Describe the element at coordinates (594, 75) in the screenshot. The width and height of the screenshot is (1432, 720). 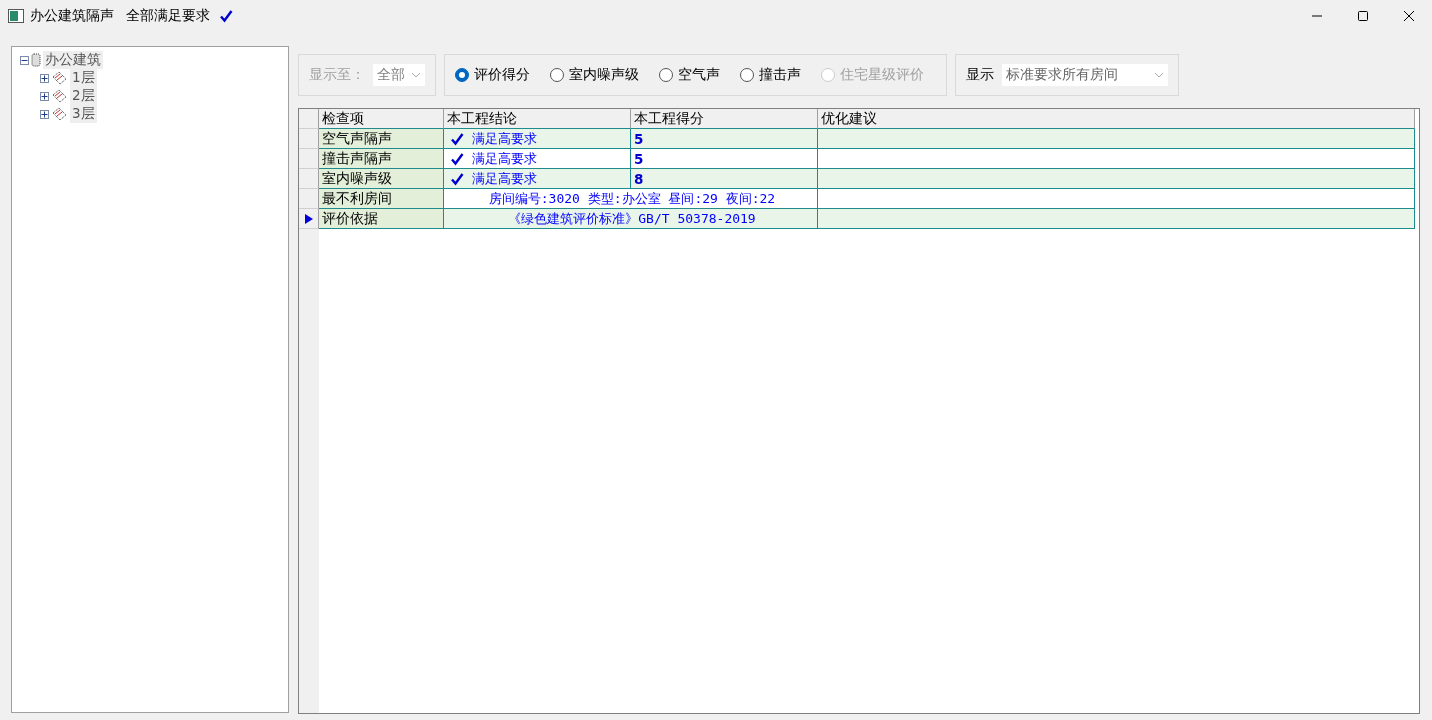
I see `mode-radio: 室内噪声级` at that location.